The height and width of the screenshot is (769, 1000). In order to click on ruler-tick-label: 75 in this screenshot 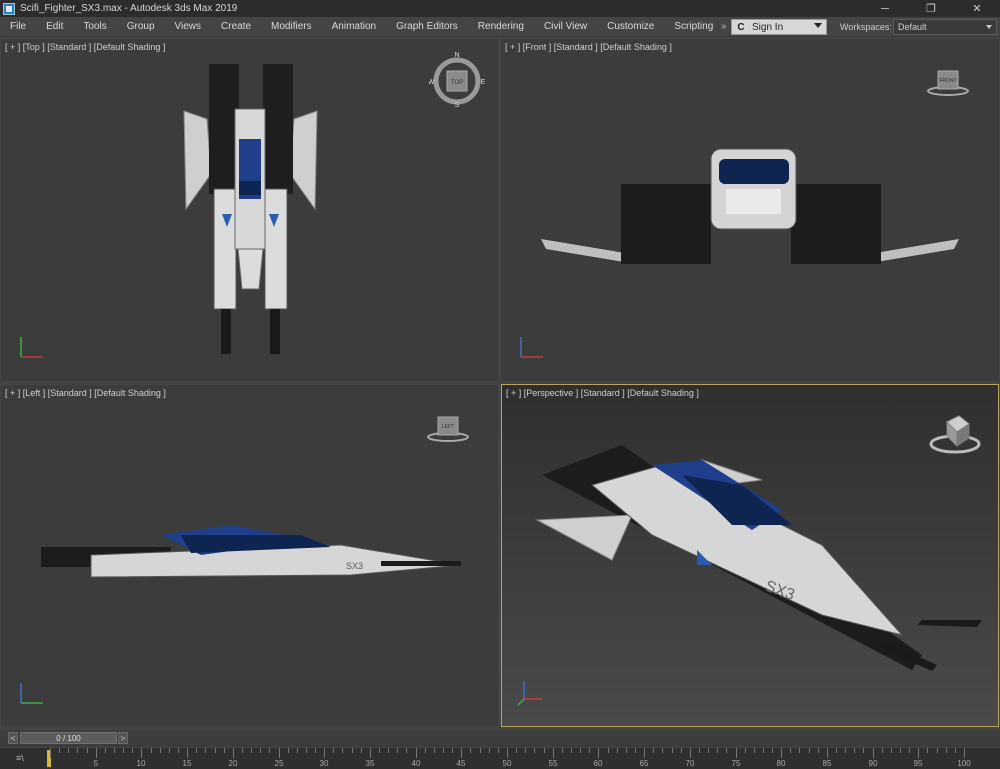, I will do `click(736, 763)`.